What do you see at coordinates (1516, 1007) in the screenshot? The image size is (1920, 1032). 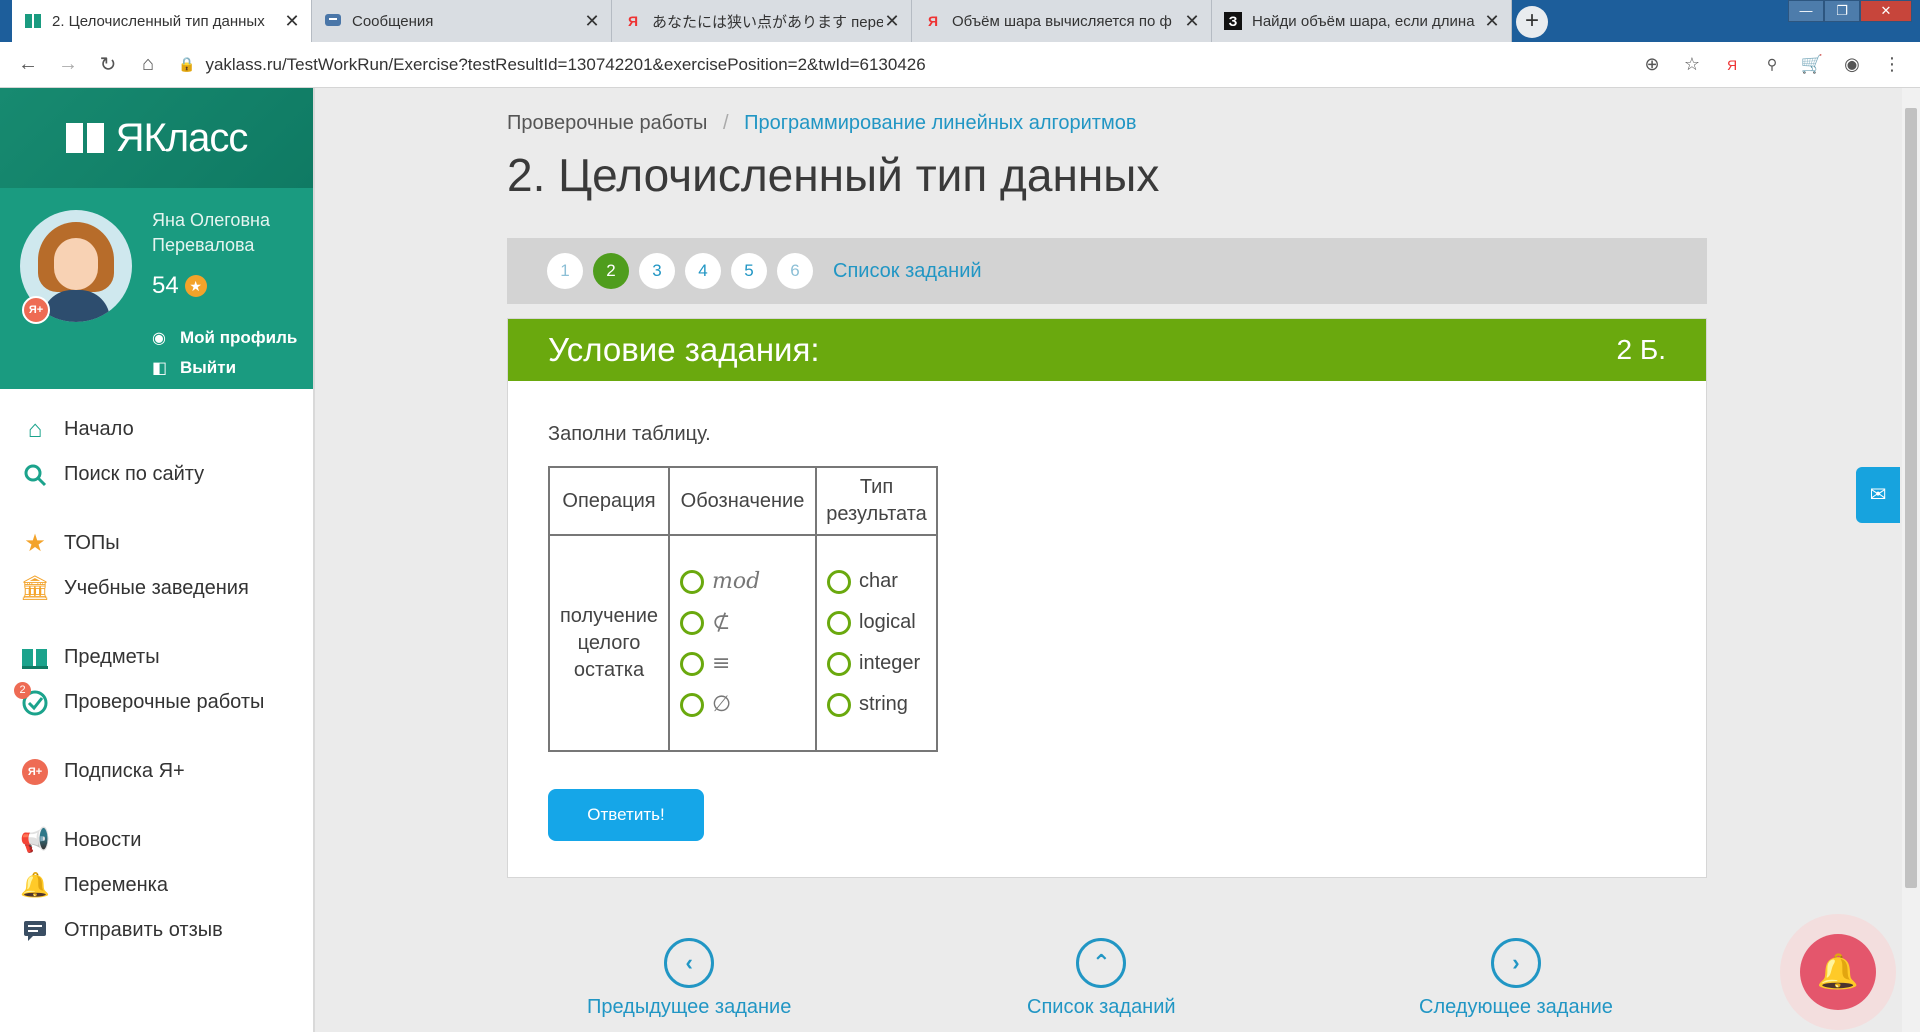 I see `next-task-label: Следующее задание` at bounding box center [1516, 1007].